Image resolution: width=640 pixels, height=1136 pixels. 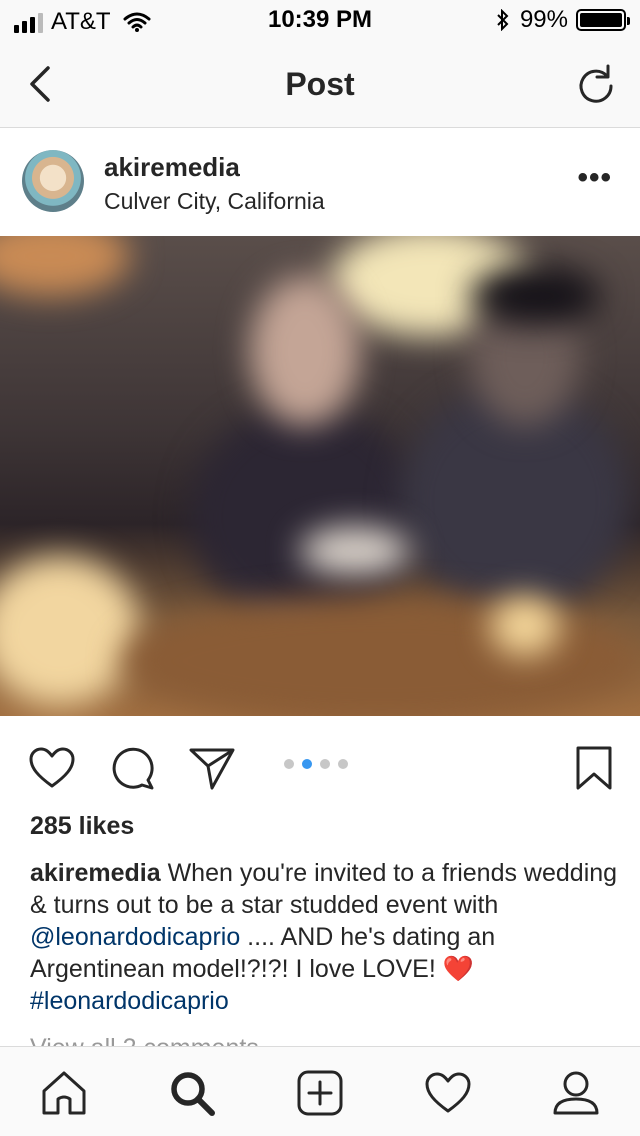 I want to click on carousel-indicator, so click(x=316, y=764).